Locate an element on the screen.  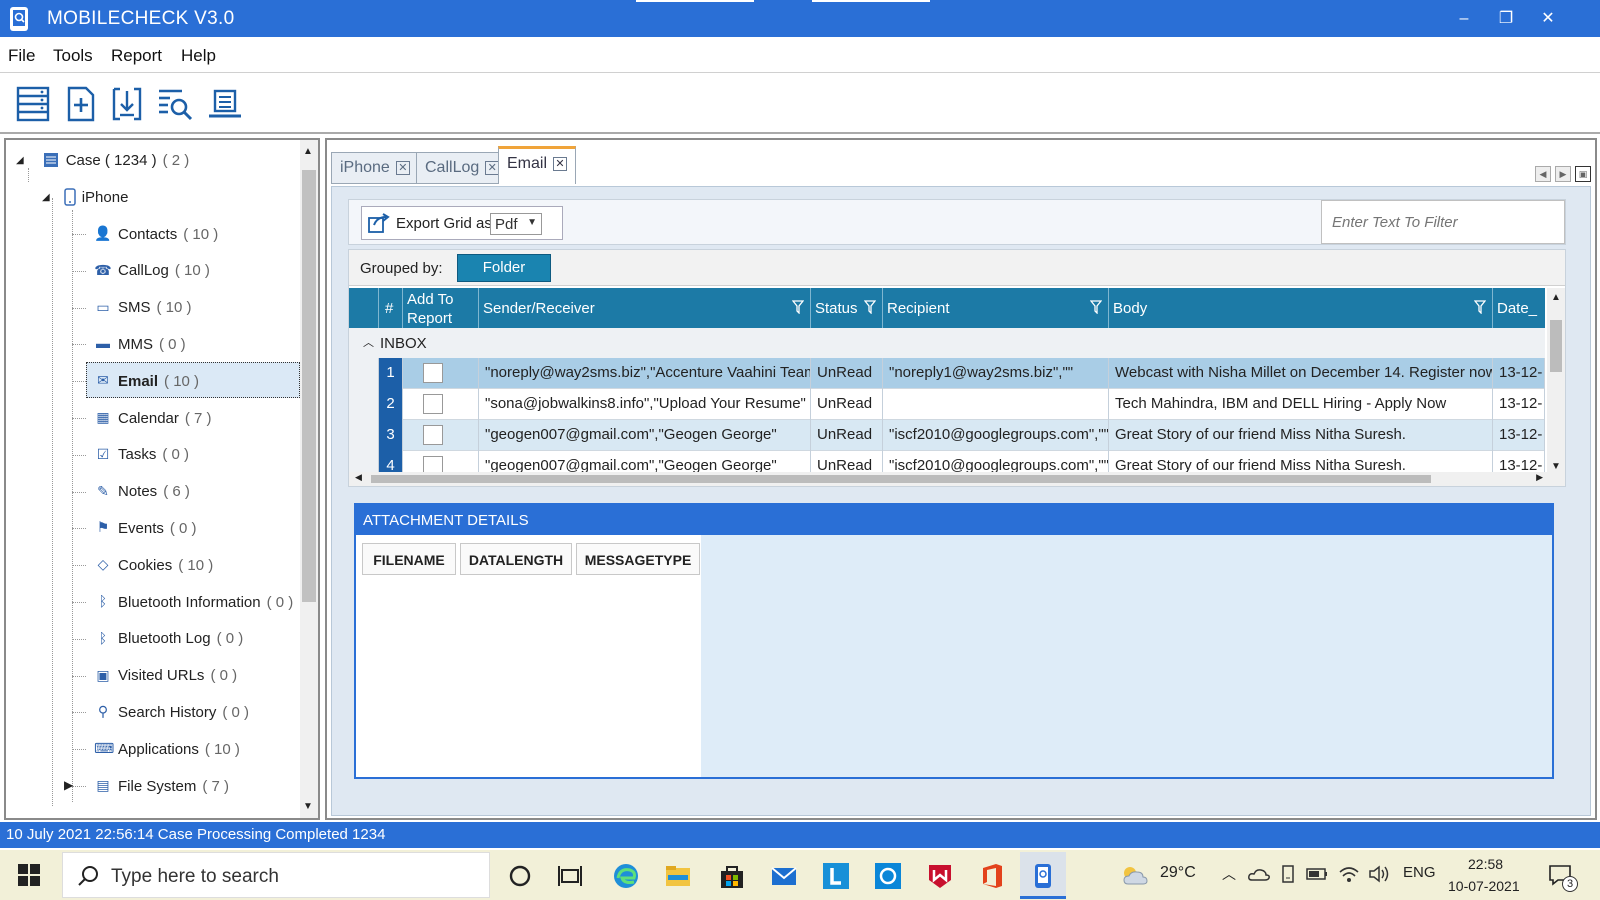
tree-item-file-system: ▤ File System ( 7 ) is located at coordinates (161, 786).